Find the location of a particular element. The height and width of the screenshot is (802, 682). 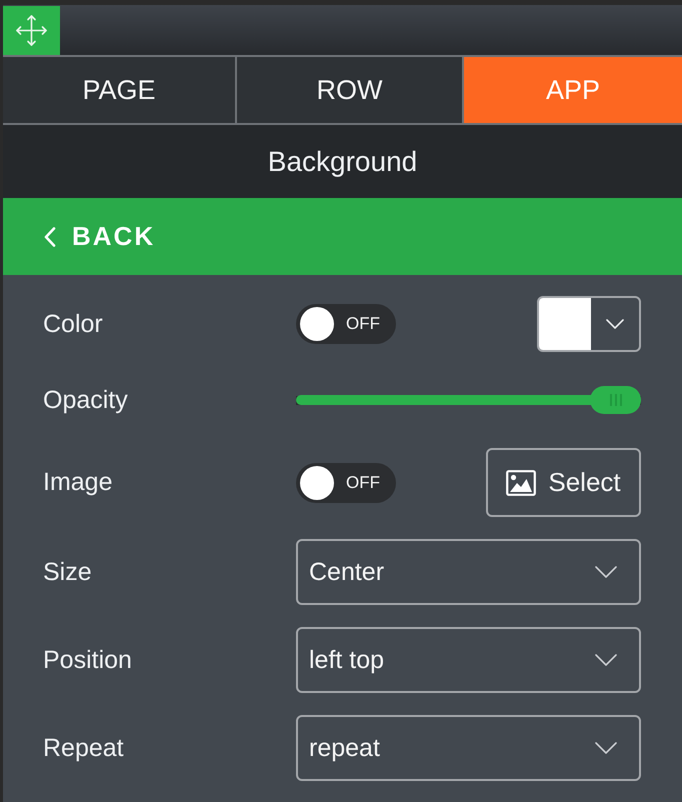

dropdown-field: left top is located at coordinates (468, 660).